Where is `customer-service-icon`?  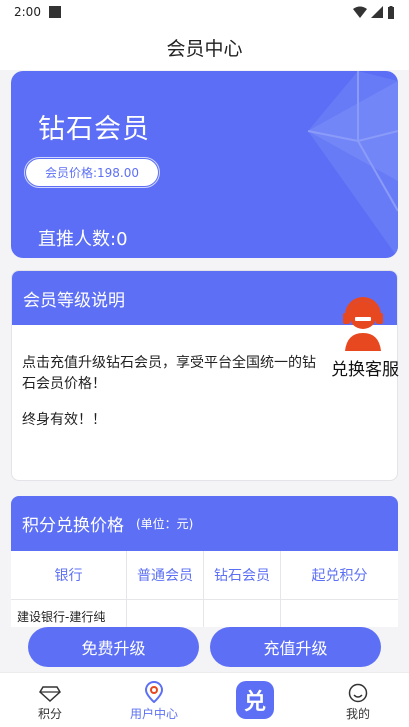
customer-service-icon is located at coordinates (363, 324).